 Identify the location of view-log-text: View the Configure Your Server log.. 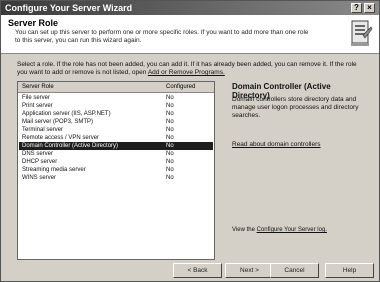
(279, 230).